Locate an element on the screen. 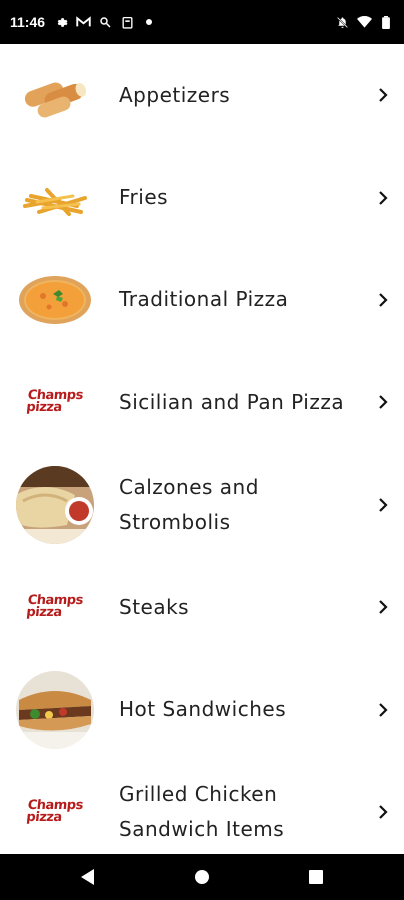 The width and height of the screenshot is (404, 900). home-button is located at coordinates (202, 877).